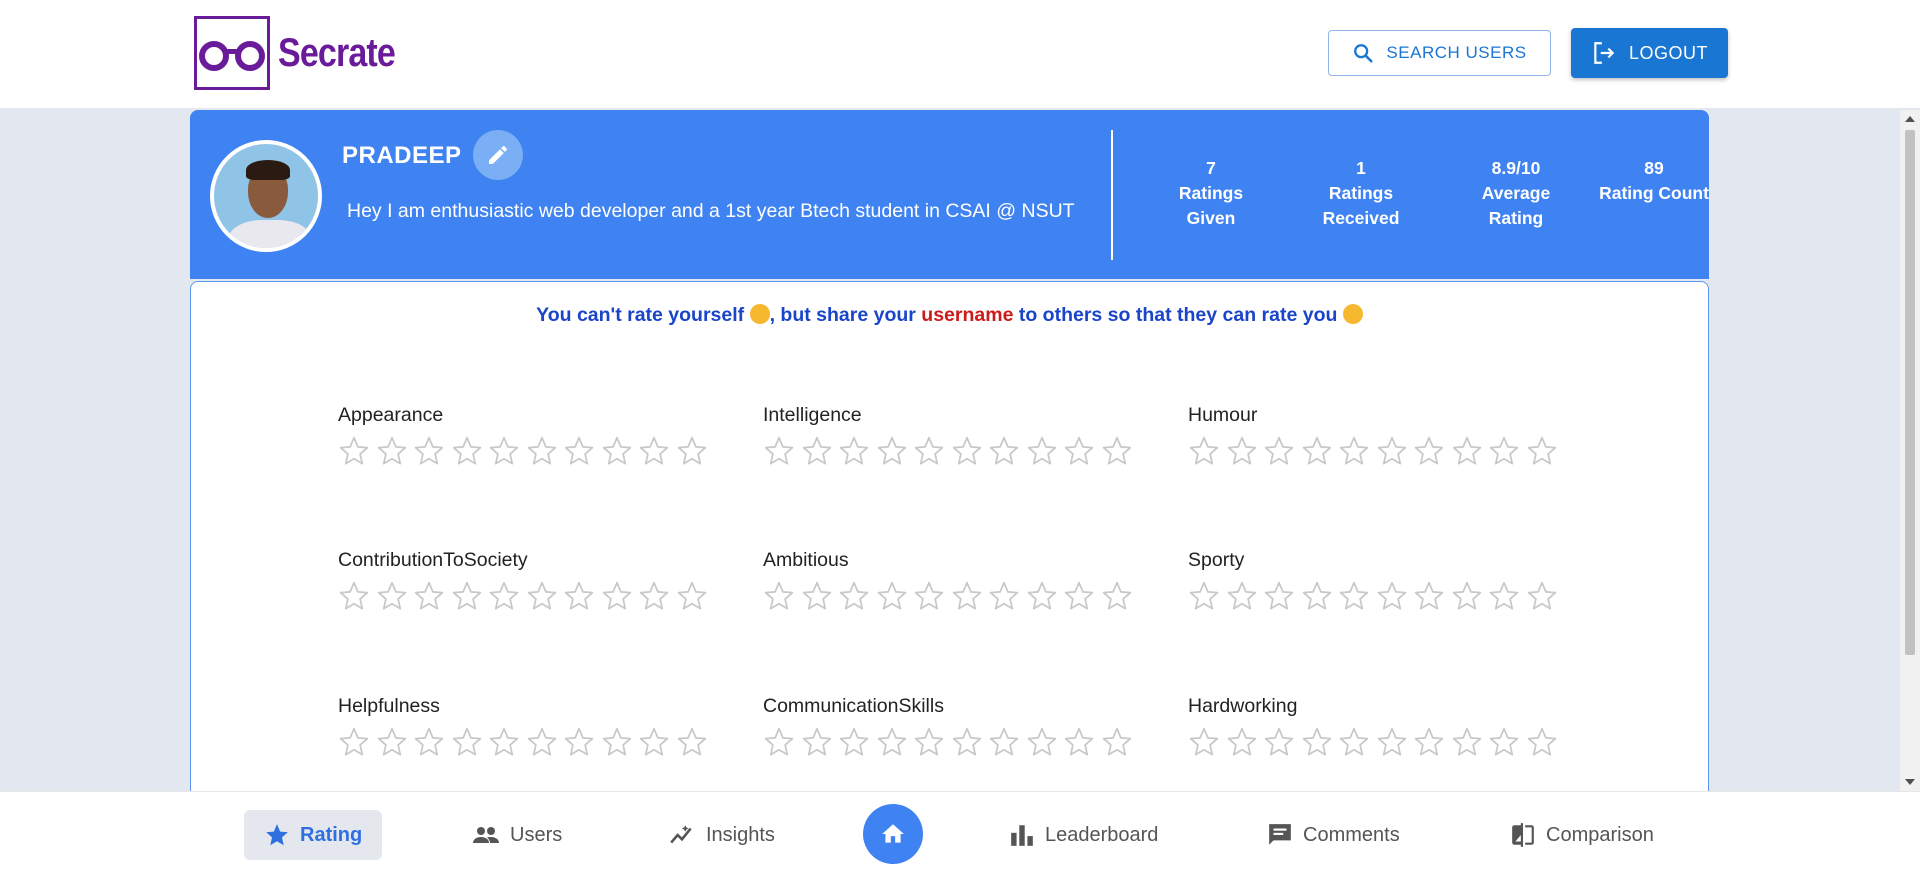  What do you see at coordinates (313, 835) in the screenshot?
I see `nav-rating: Rating` at bounding box center [313, 835].